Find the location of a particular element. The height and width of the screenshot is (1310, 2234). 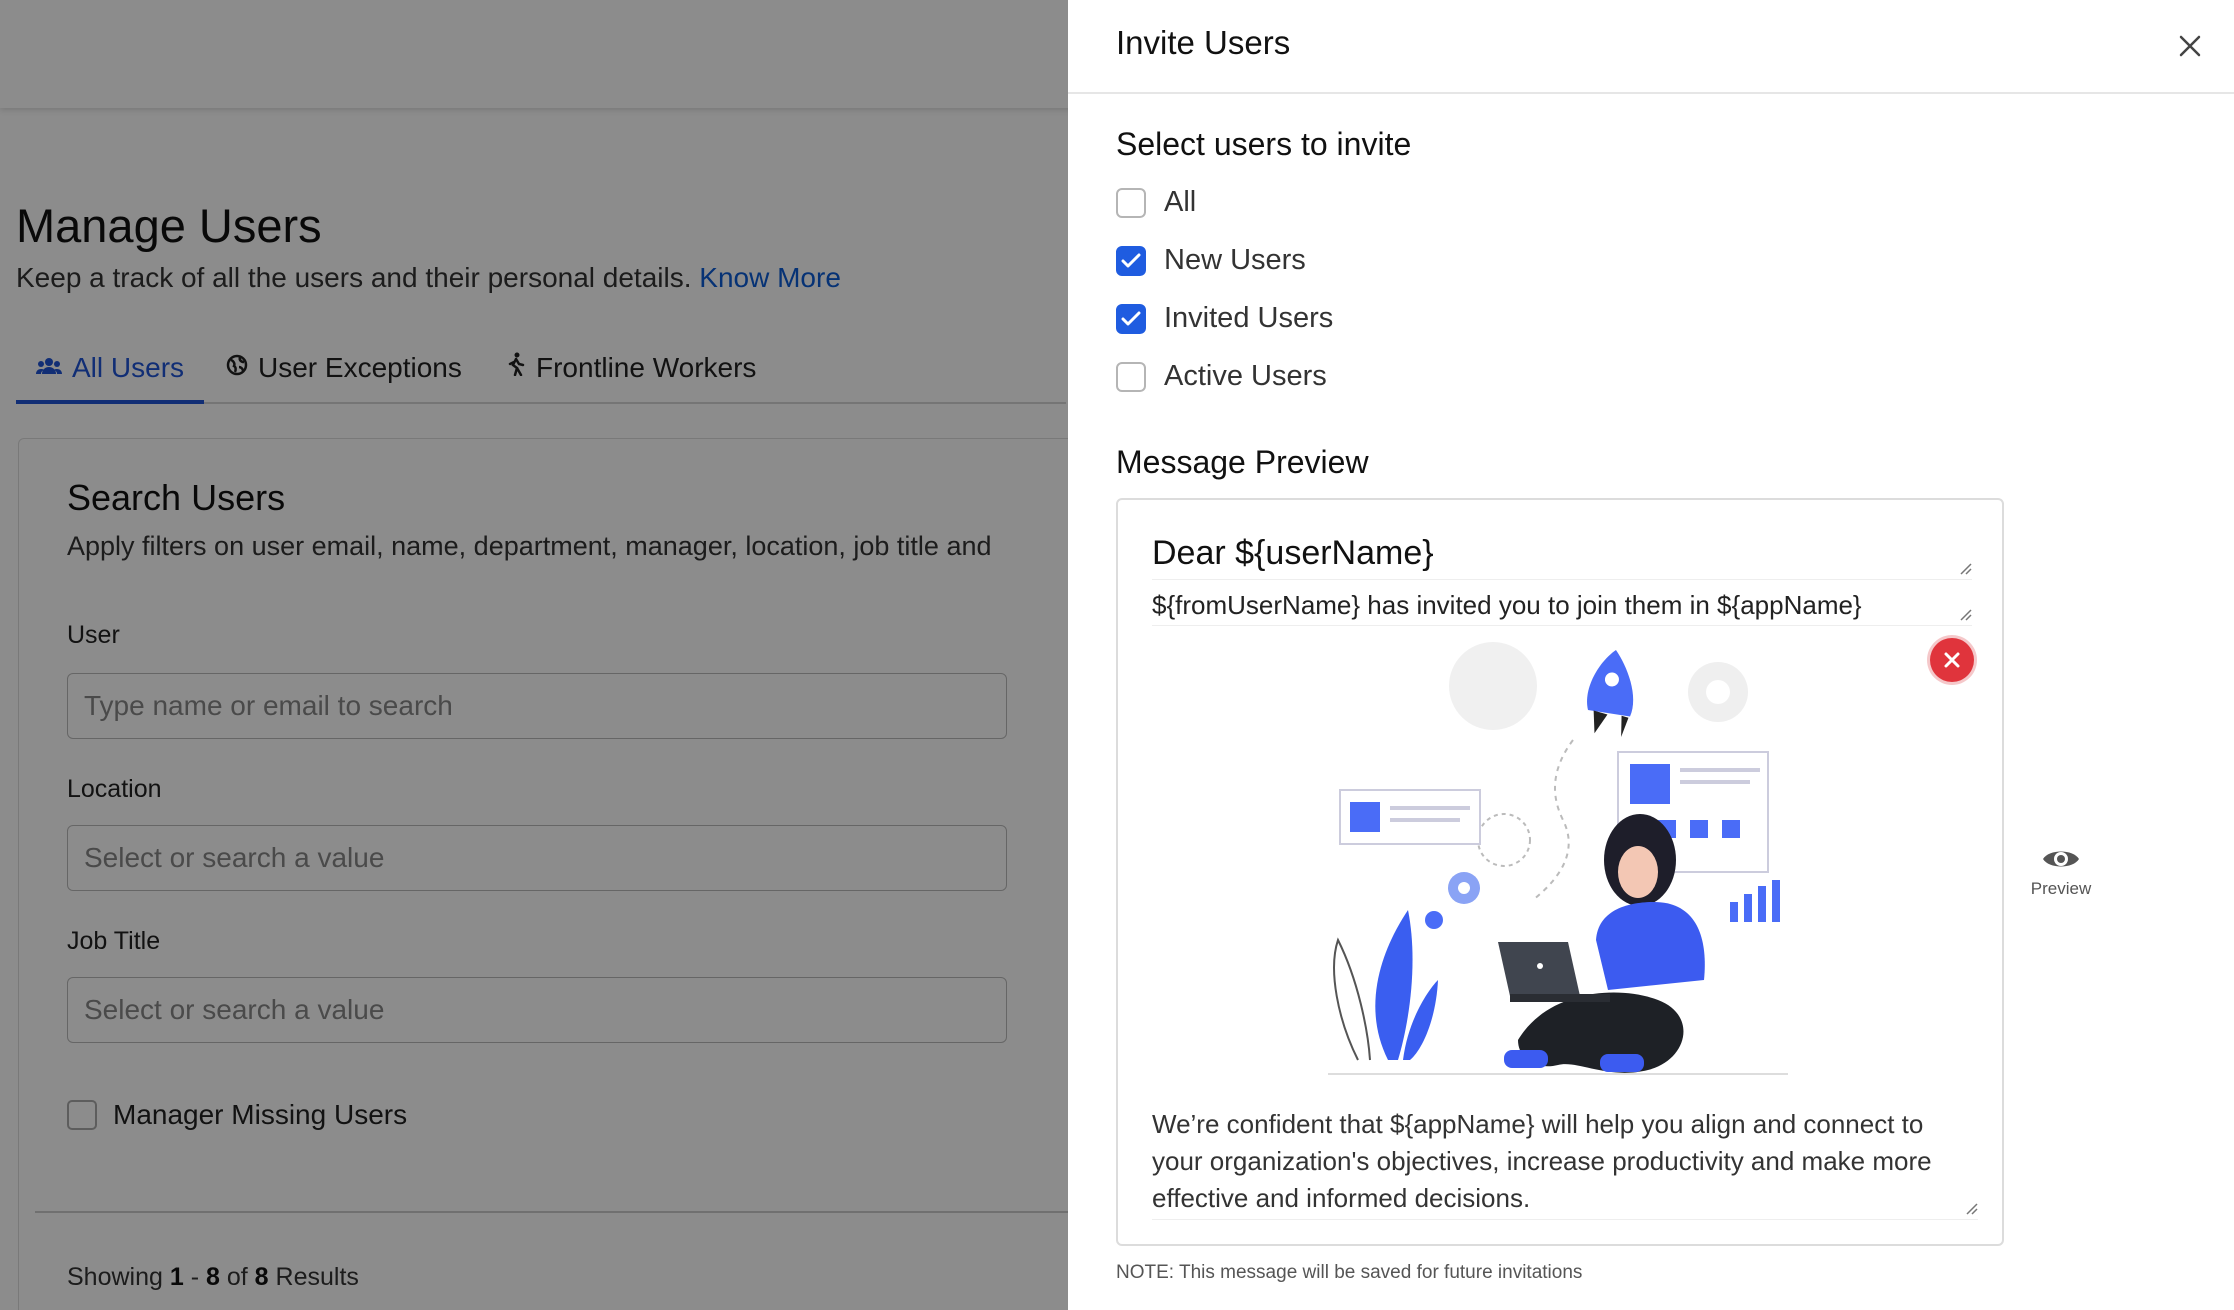

option-invited-users: Invited Users is located at coordinates (1224, 318).